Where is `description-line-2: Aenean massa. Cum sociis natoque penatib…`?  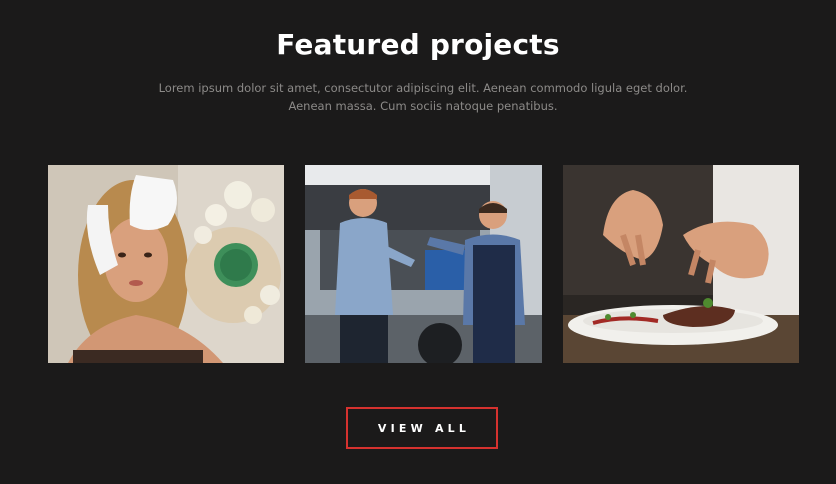
description-line-2: Aenean massa. Cum sociis natoque penatib… is located at coordinates (423, 106).